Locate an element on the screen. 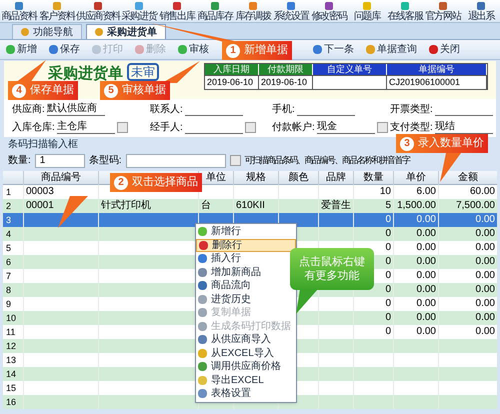  column-header: 入库日期 is located at coordinates (232, 69).